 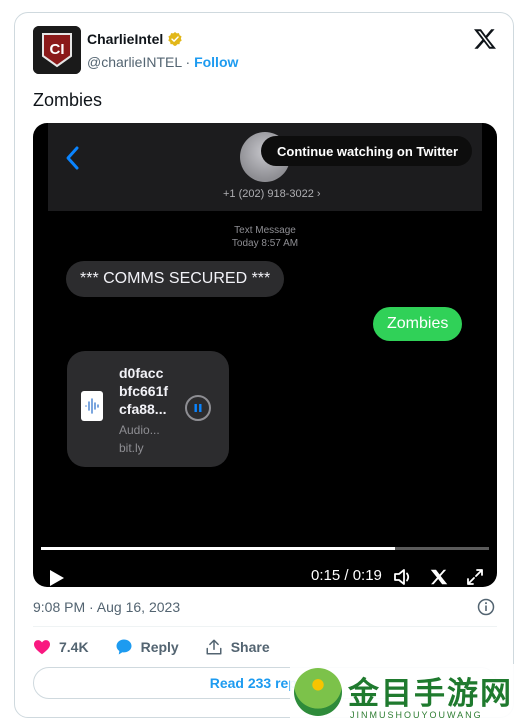 What do you see at coordinates (439, 577) in the screenshot?
I see `x-icon` at bounding box center [439, 577].